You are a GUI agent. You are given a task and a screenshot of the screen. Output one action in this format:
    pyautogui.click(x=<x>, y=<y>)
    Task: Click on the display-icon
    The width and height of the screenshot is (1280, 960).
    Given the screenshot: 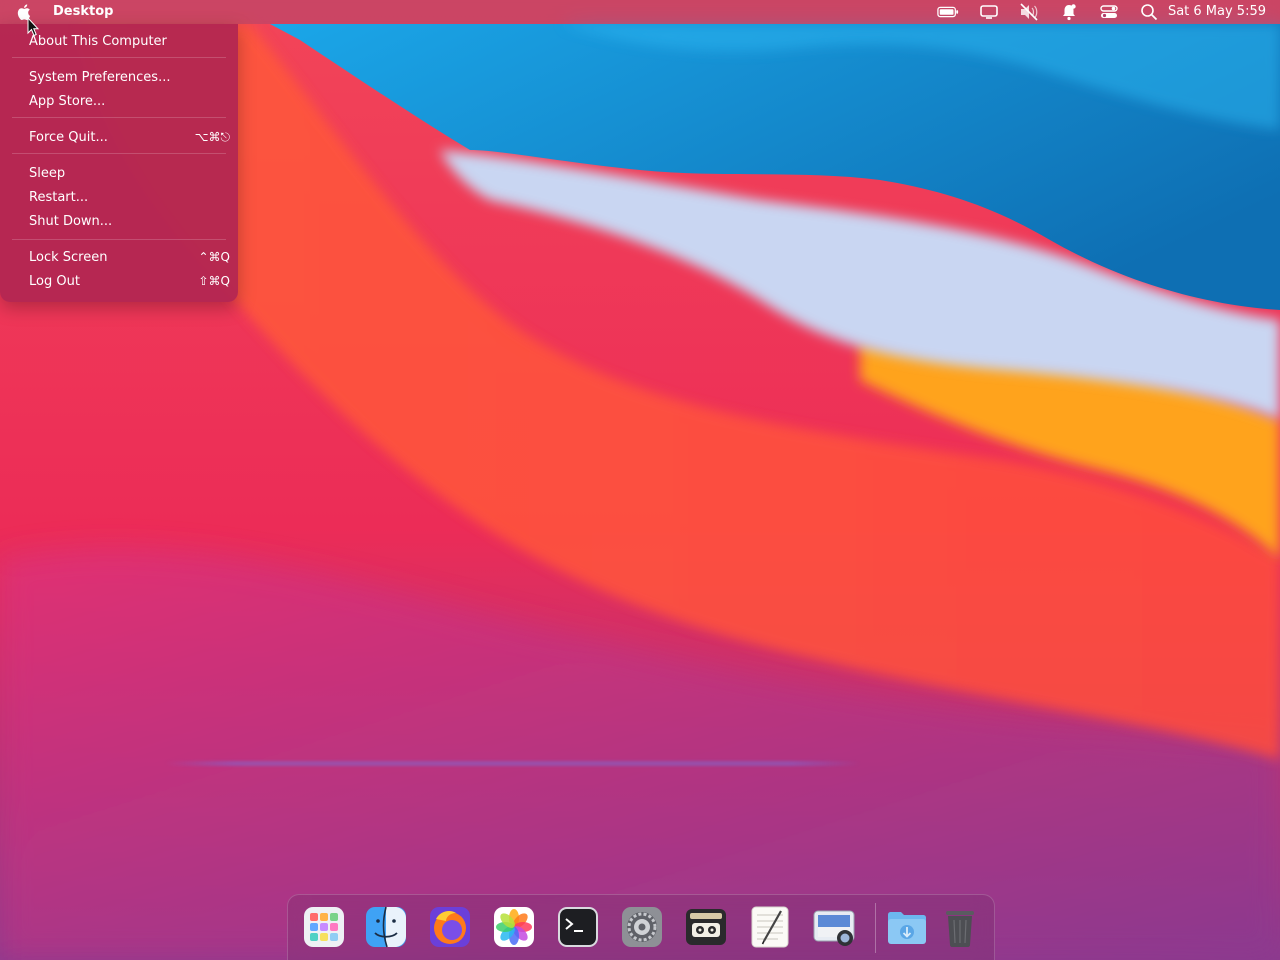 What is the action you would take?
    pyautogui.click(x=989, y=12)
    